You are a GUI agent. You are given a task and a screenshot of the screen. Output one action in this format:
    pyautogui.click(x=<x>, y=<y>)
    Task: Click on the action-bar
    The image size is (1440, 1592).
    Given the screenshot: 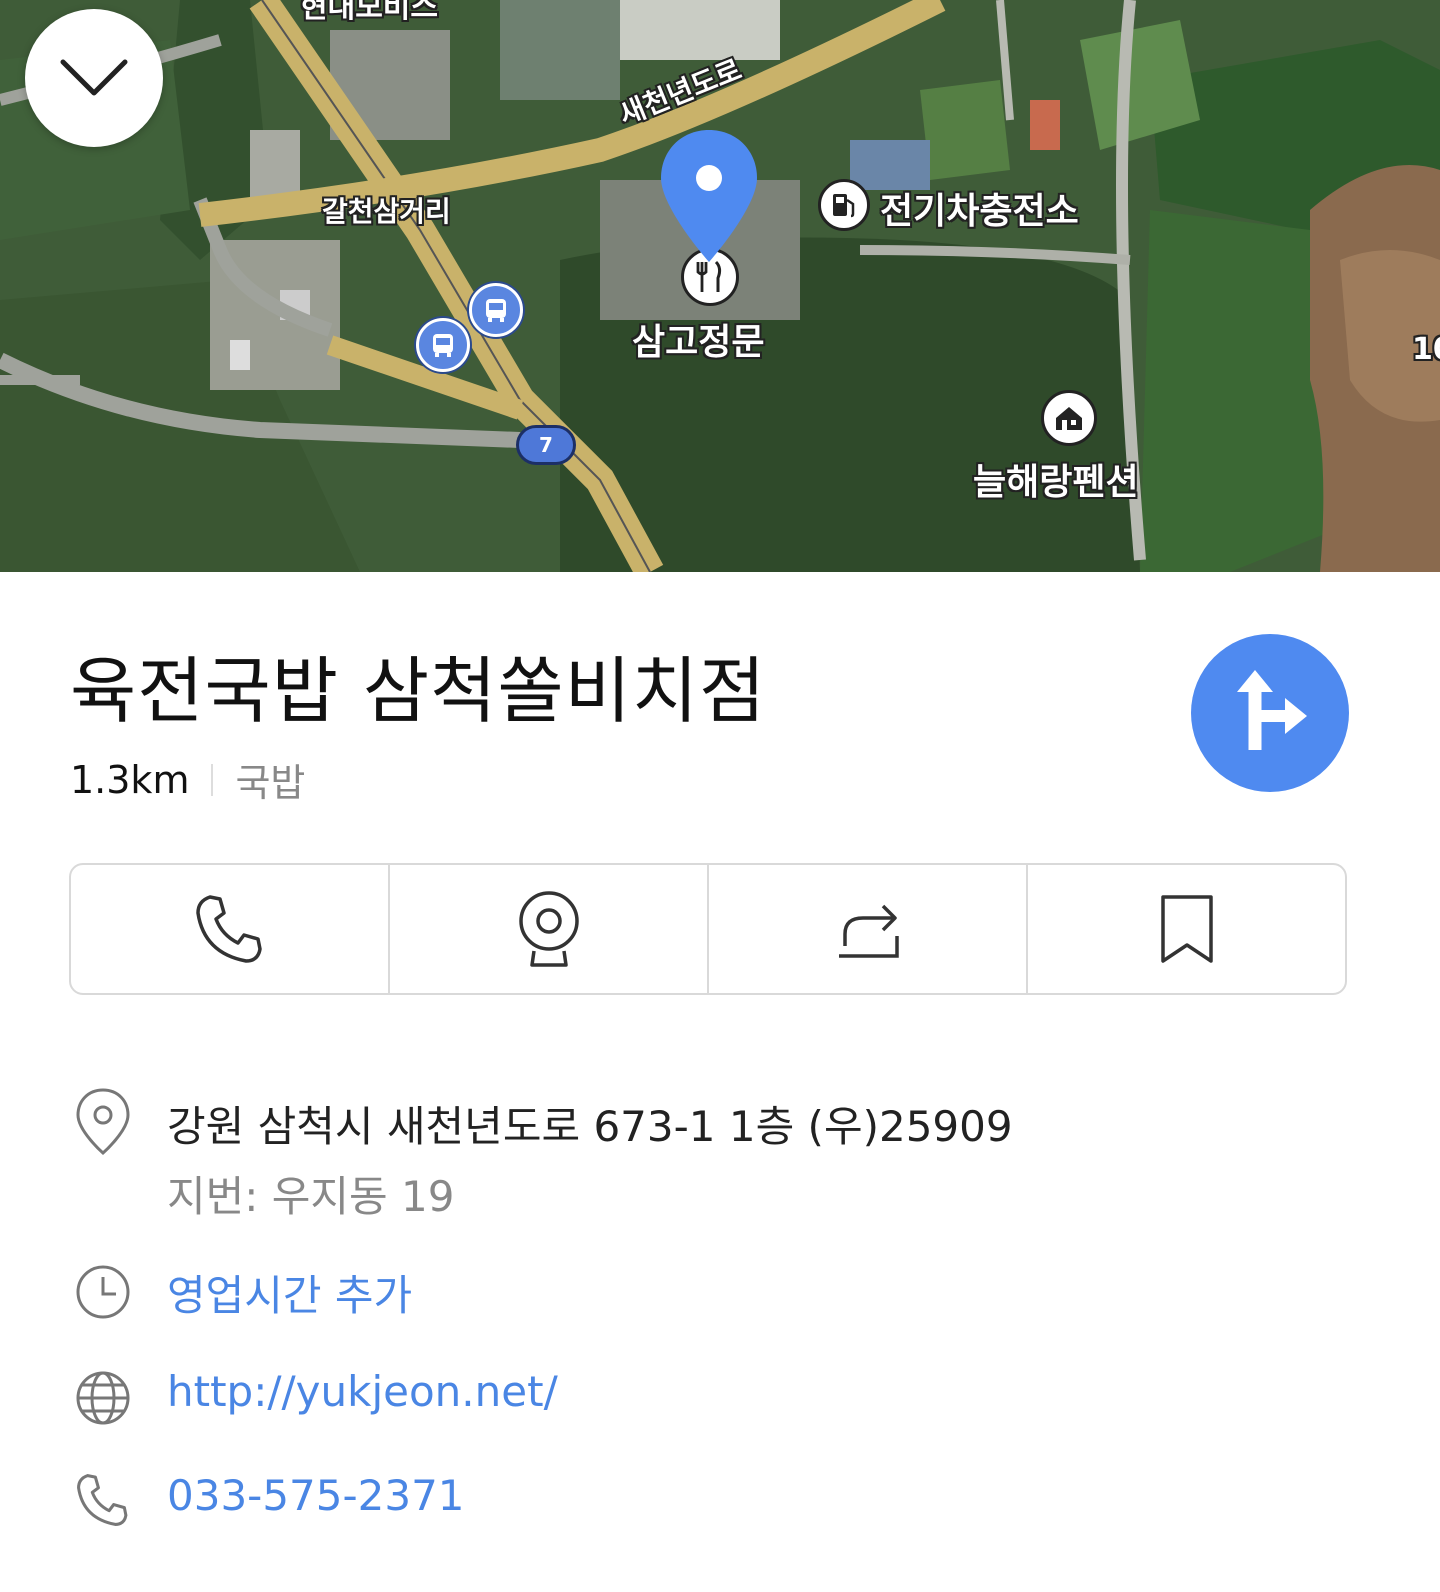 What is the action you would take?
    pyautogui.click(x=708, y=929)
    